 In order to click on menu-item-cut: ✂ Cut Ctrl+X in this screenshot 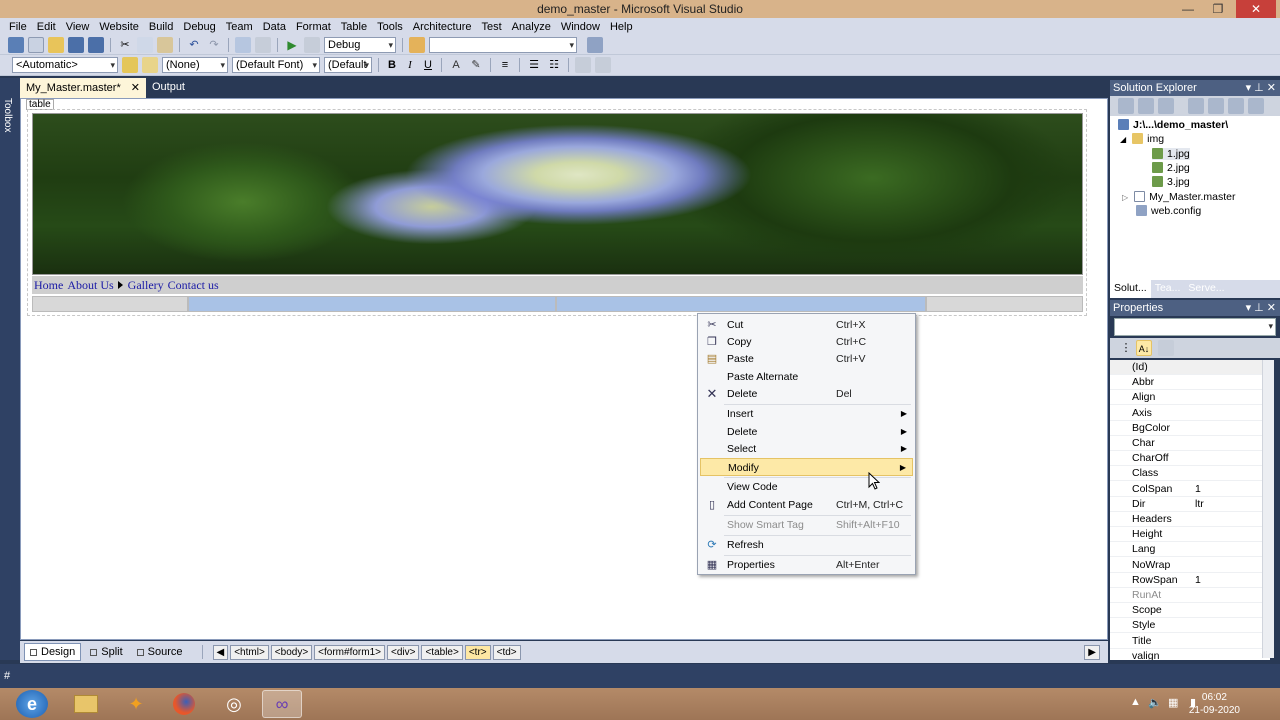, I will do `click(806, 325)`.